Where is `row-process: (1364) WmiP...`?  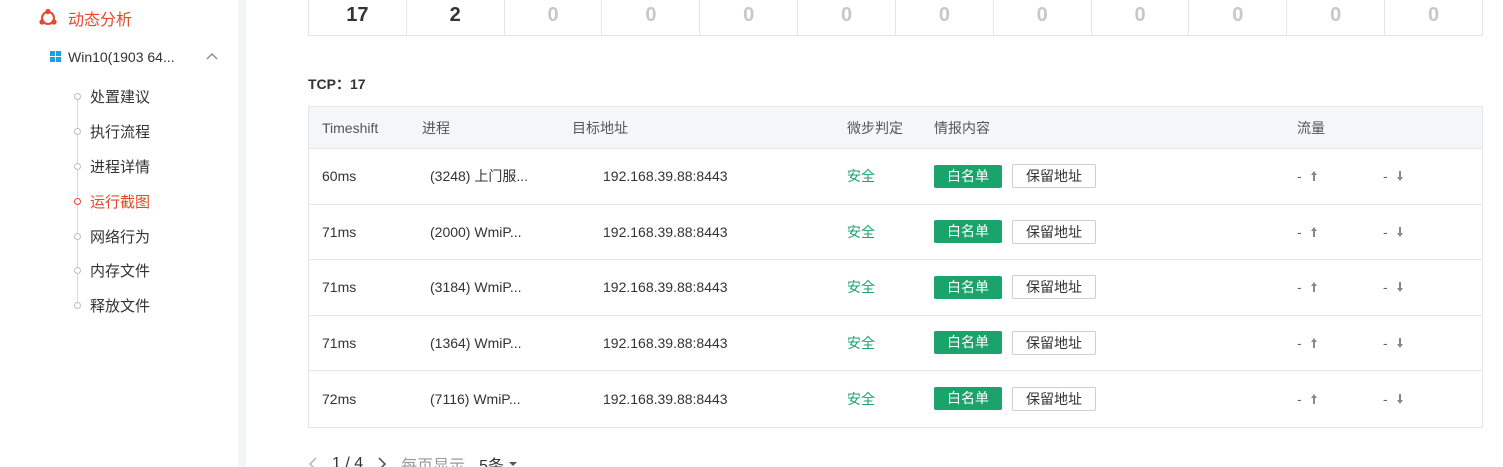 row-process: (1364) WmiP... is located at coordinates (476, 343).